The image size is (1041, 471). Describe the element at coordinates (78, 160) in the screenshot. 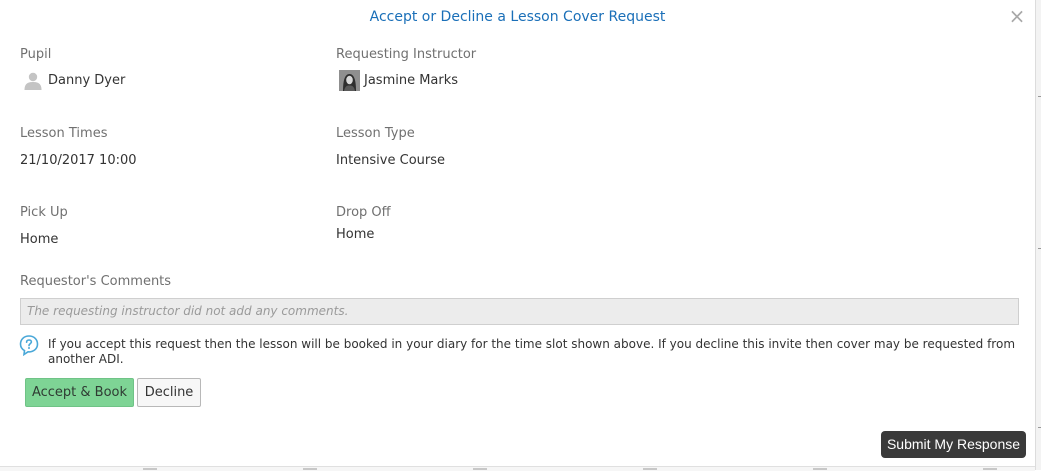

I see `lesson-times-value: 21/10/2017 10:00` at that location.